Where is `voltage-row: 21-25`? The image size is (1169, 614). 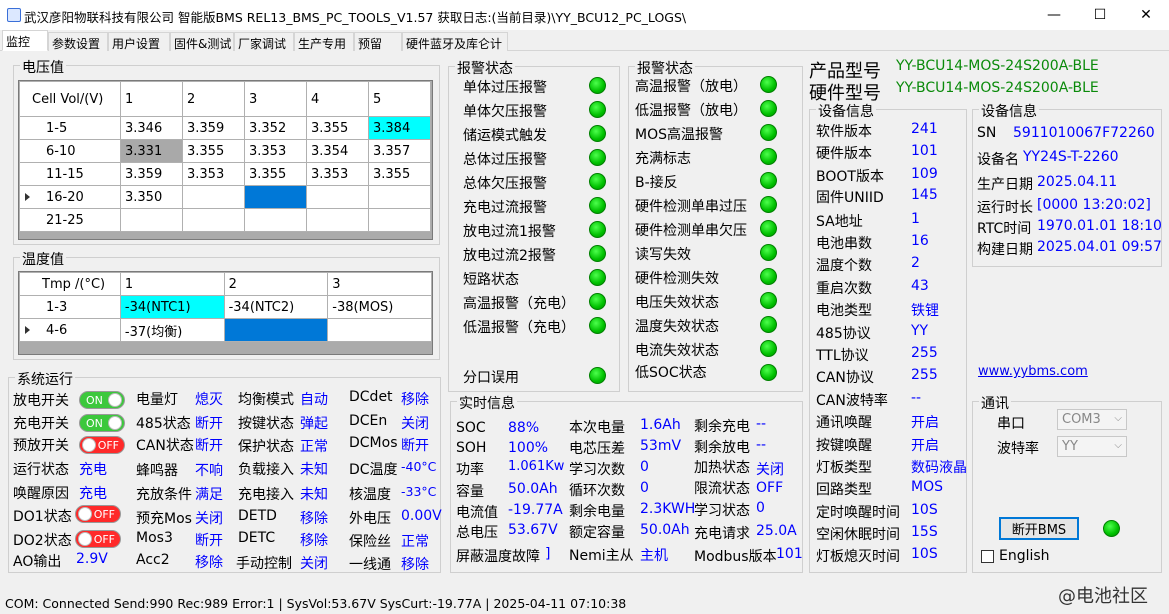
voltage-row: 21-25 is located at coordinates (225, 220).